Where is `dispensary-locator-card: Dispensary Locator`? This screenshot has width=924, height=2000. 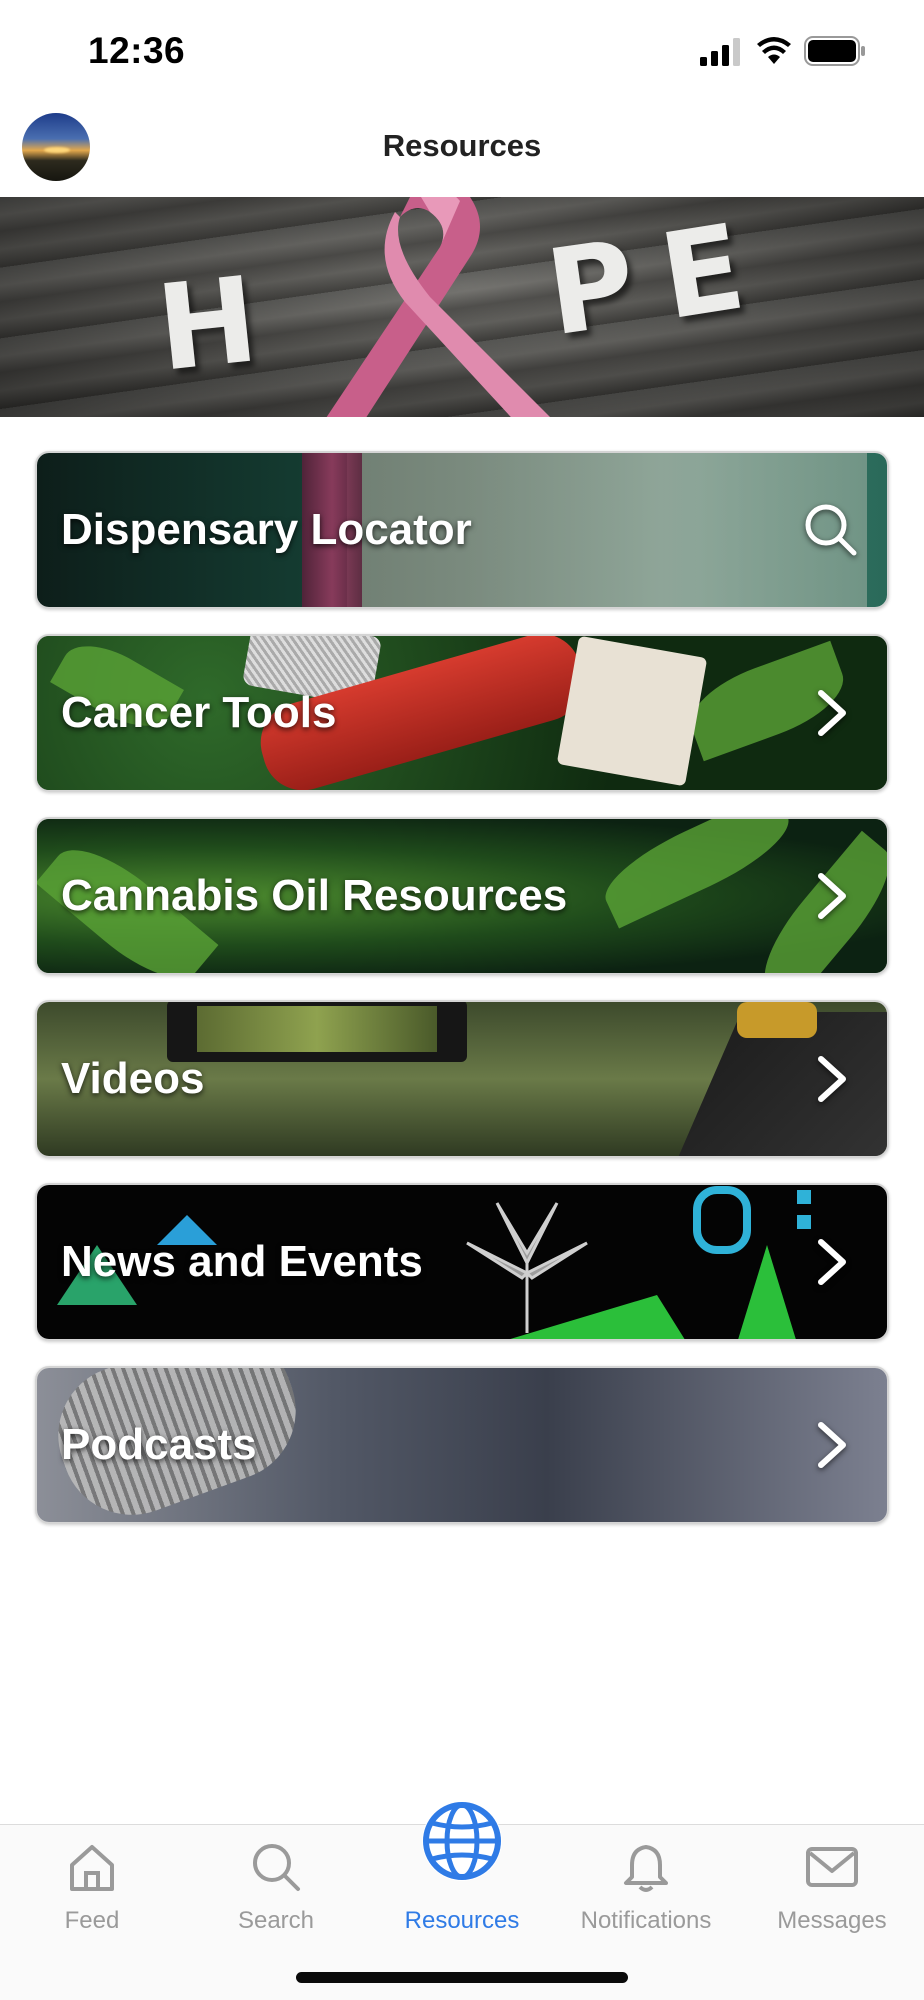 dispensary-locator-card: Dispensary Locator is located at coordinates (462, 530).